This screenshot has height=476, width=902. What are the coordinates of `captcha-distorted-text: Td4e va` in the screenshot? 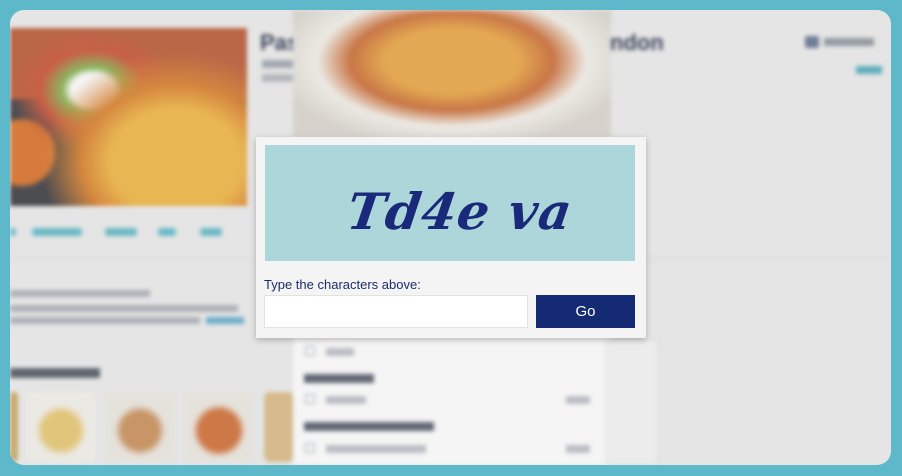 It's located at (460, 211).